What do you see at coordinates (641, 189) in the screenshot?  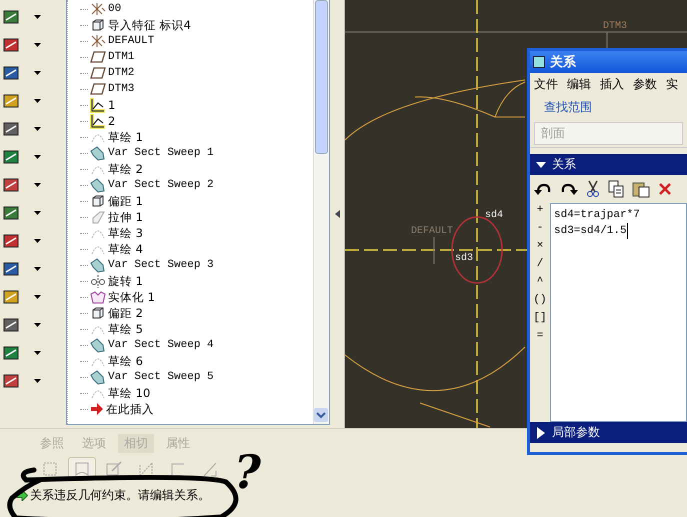 I see `paste-icon` at bounding box center [641, 189].